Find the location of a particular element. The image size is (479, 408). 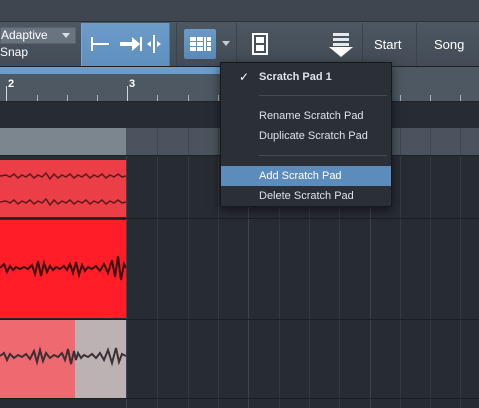

checkmark-icon: ✓ is located at coordinates (244, 77).